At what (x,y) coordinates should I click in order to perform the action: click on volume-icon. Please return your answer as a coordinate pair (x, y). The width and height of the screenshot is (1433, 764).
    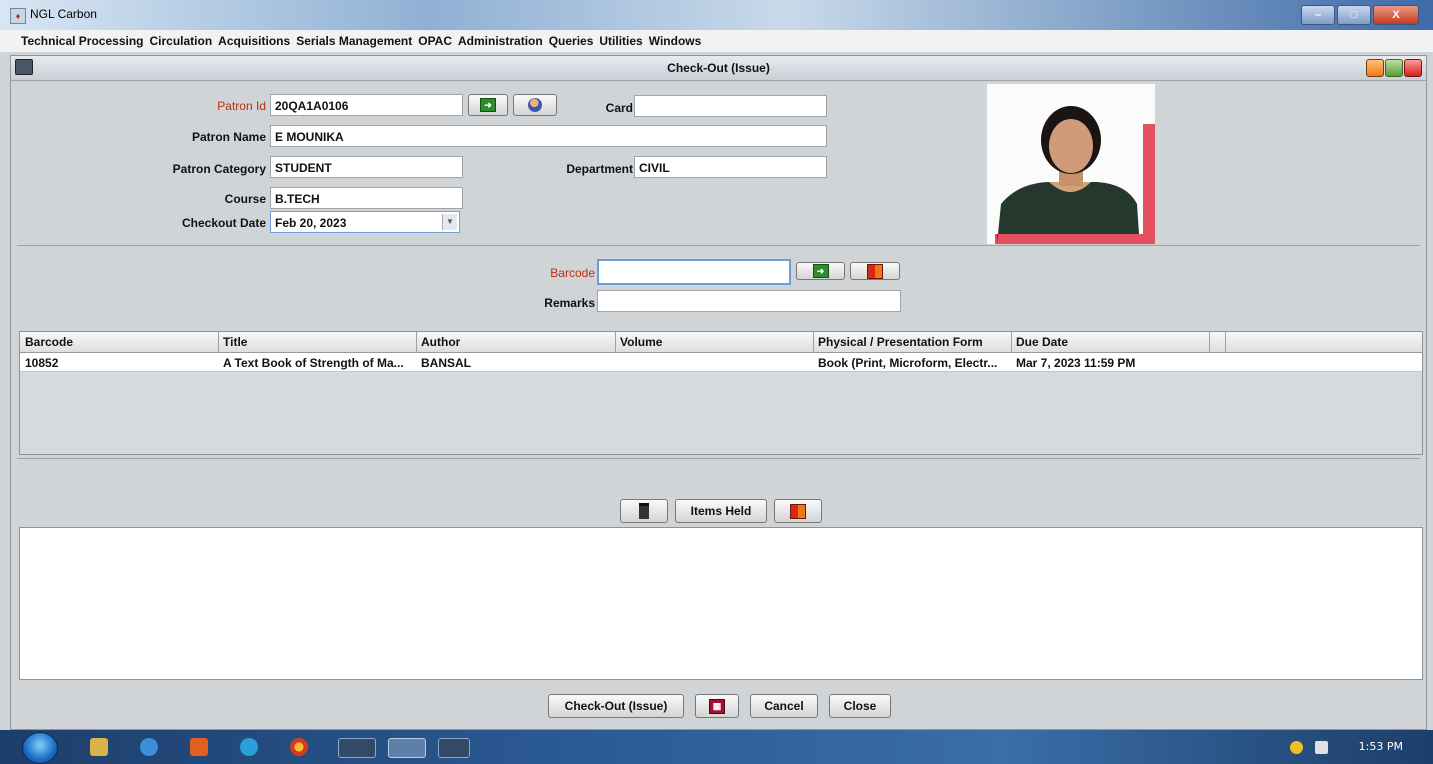
    Looking at the image, I should click on (1321, 747).